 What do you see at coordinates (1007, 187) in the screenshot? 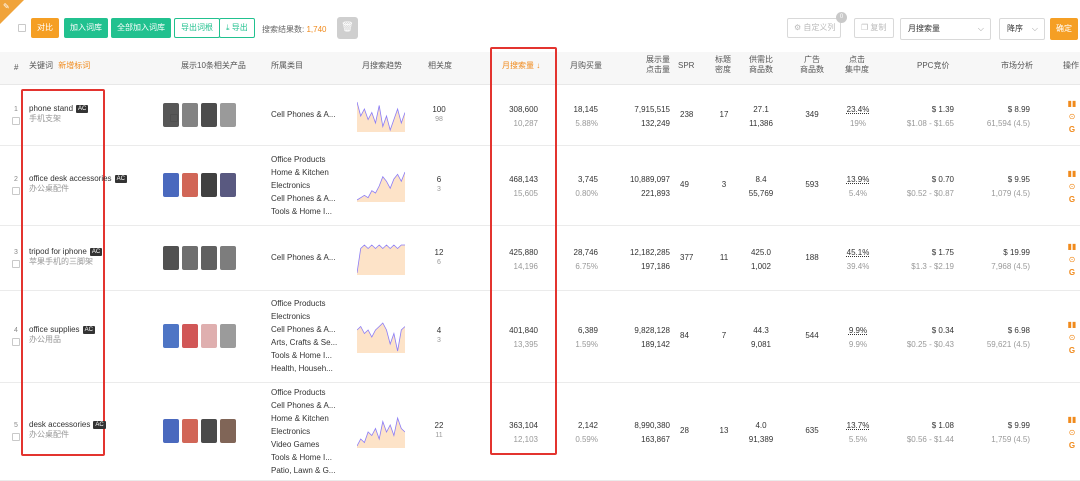
I see `market-cell: $ 9.95 1,079 (4.5)` at bounding box center [1007, 187].